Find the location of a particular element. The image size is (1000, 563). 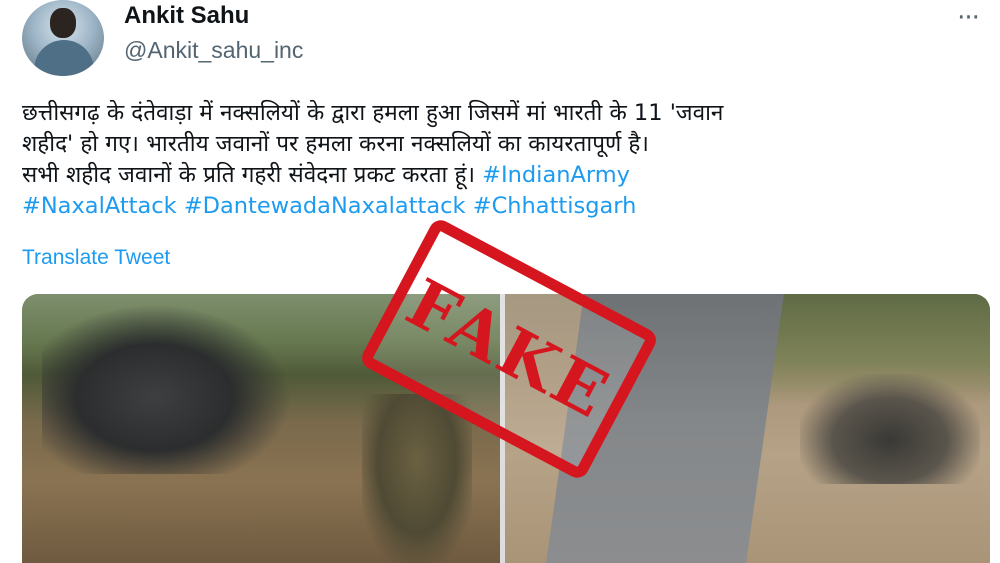

author-handle: @Ankit_sahu_inc is located at coordinates (213, 50).